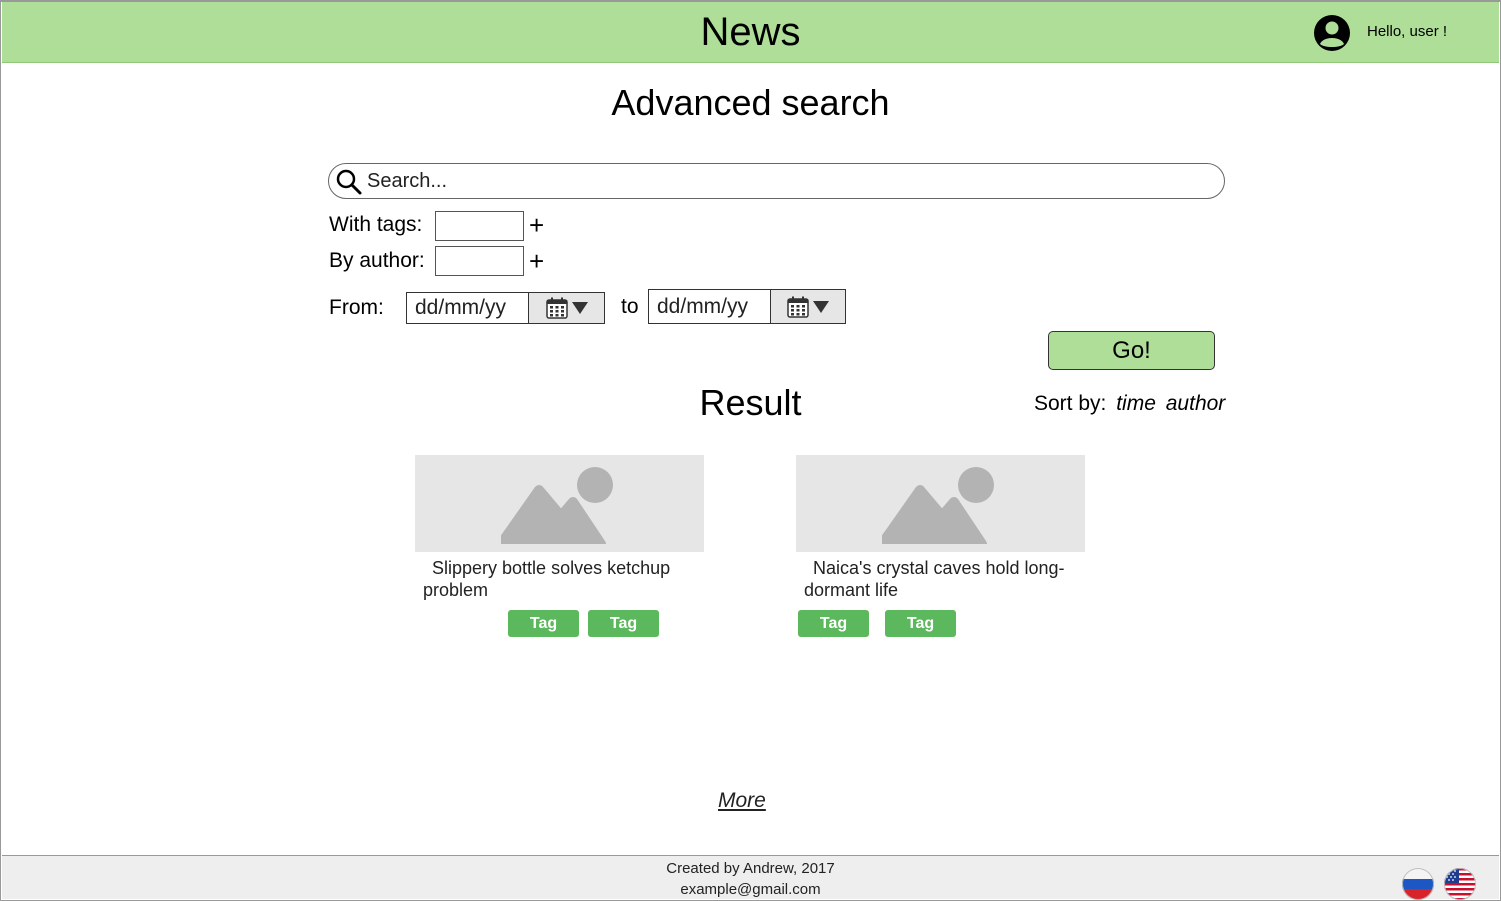 The height and width of the screenshot is (901, 1501). Describe the element at coordinates (536, 225) in the screenshot. I see `add-tag-button: +` at that location.